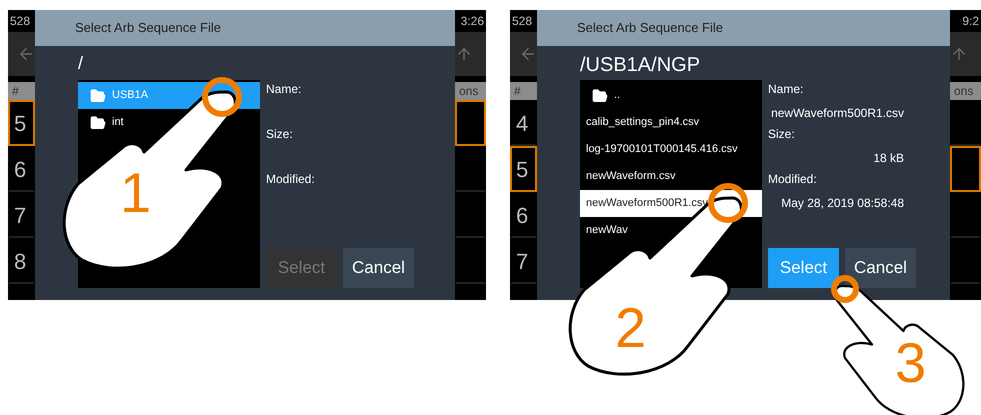 The width and height of the screenshot is (981, 415). What do you see at coordinates (838, 113) in the screenshot?
I see `info-value: newWaveform500R1.csv` at bounding box center [838, 113].